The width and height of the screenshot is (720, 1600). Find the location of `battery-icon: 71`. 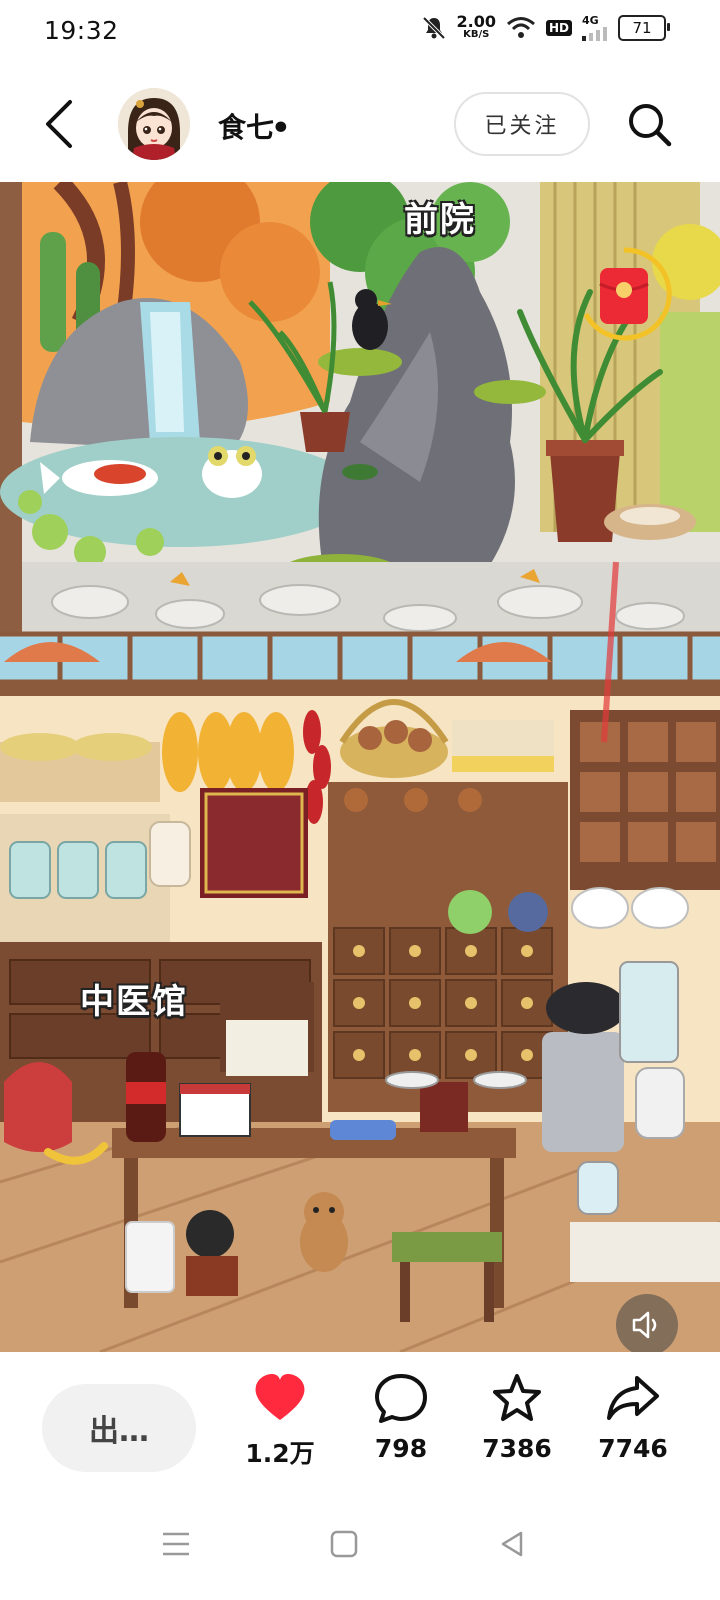

battery-icon: 71 is located at coordinates (644, 27).